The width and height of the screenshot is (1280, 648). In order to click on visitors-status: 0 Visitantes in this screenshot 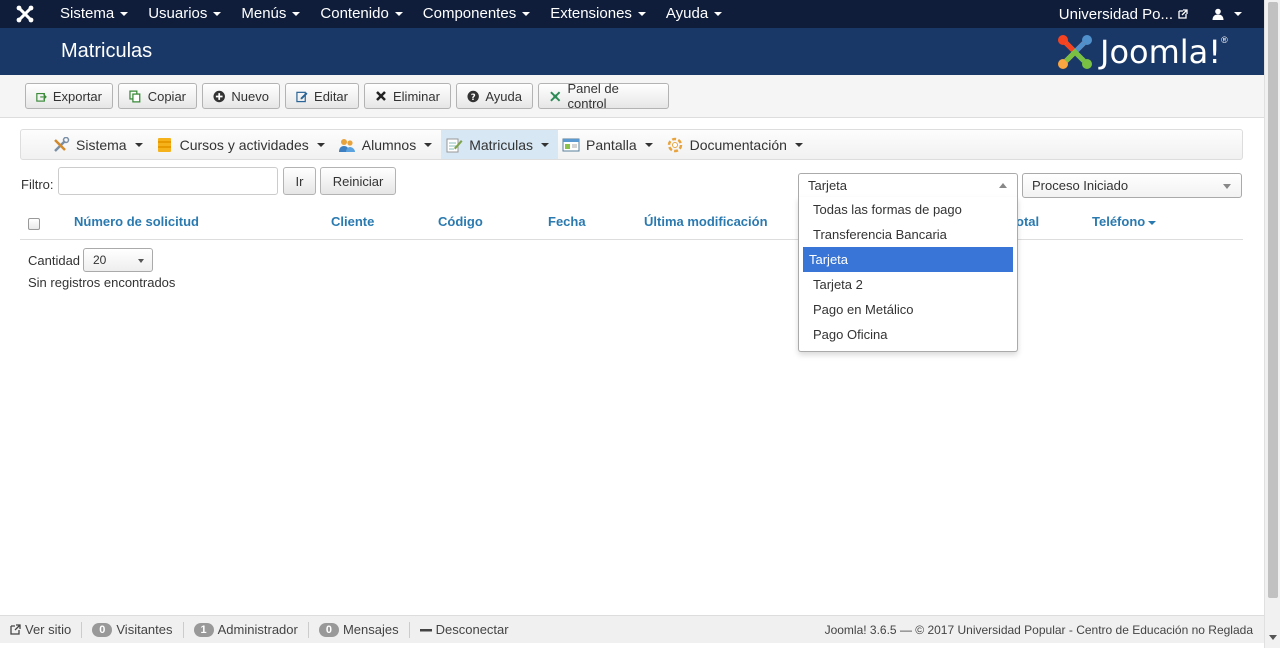, I will do `click(133, 629)`.